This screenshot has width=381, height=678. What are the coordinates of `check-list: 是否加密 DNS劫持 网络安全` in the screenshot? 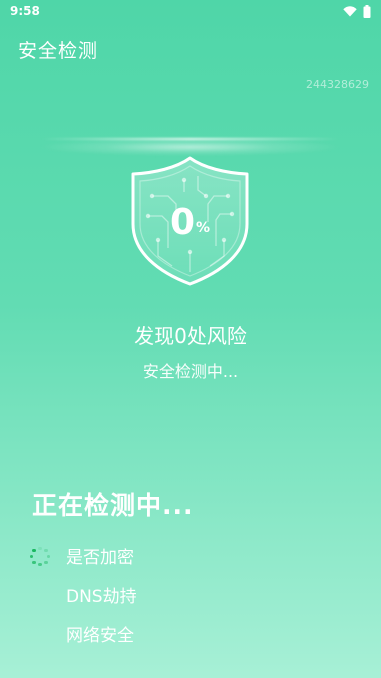 It's located at (178, 594).